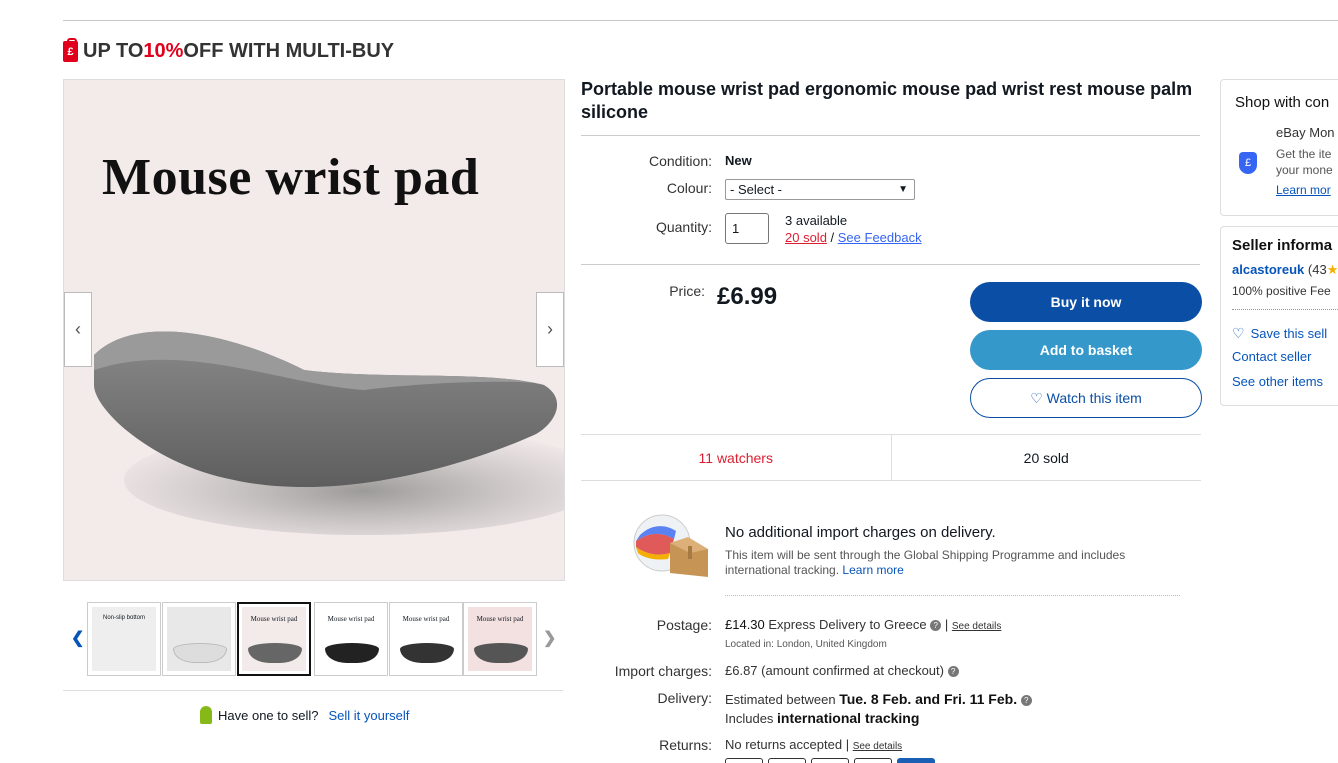 The height and width of the screenshot is (763, 1338). I want to click on sell-yours-prompt: Have one to sell? Sell it yourself, so click(304, 715).